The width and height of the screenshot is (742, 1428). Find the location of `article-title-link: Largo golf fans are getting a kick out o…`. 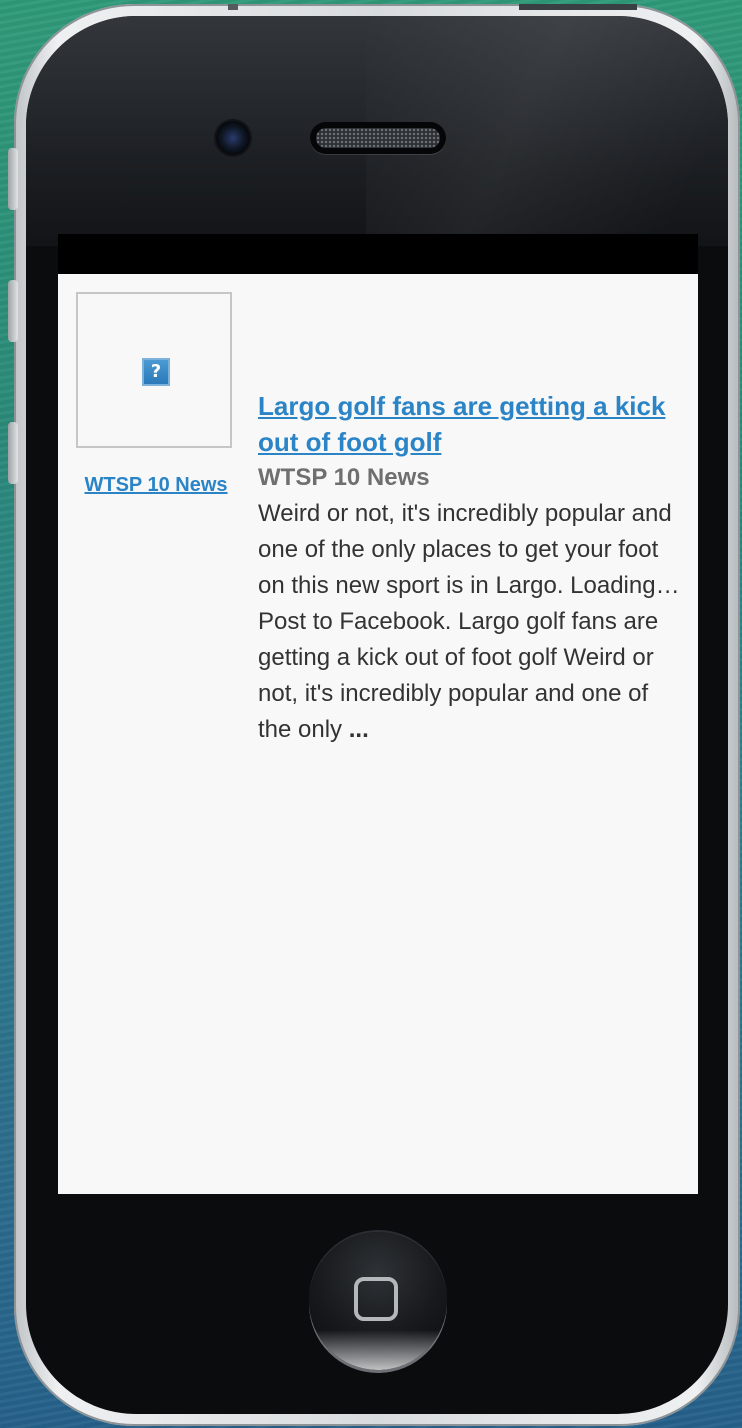

article-title-link: Largo golf fans are getting a kick out o… is located at coordinates (472, 424).